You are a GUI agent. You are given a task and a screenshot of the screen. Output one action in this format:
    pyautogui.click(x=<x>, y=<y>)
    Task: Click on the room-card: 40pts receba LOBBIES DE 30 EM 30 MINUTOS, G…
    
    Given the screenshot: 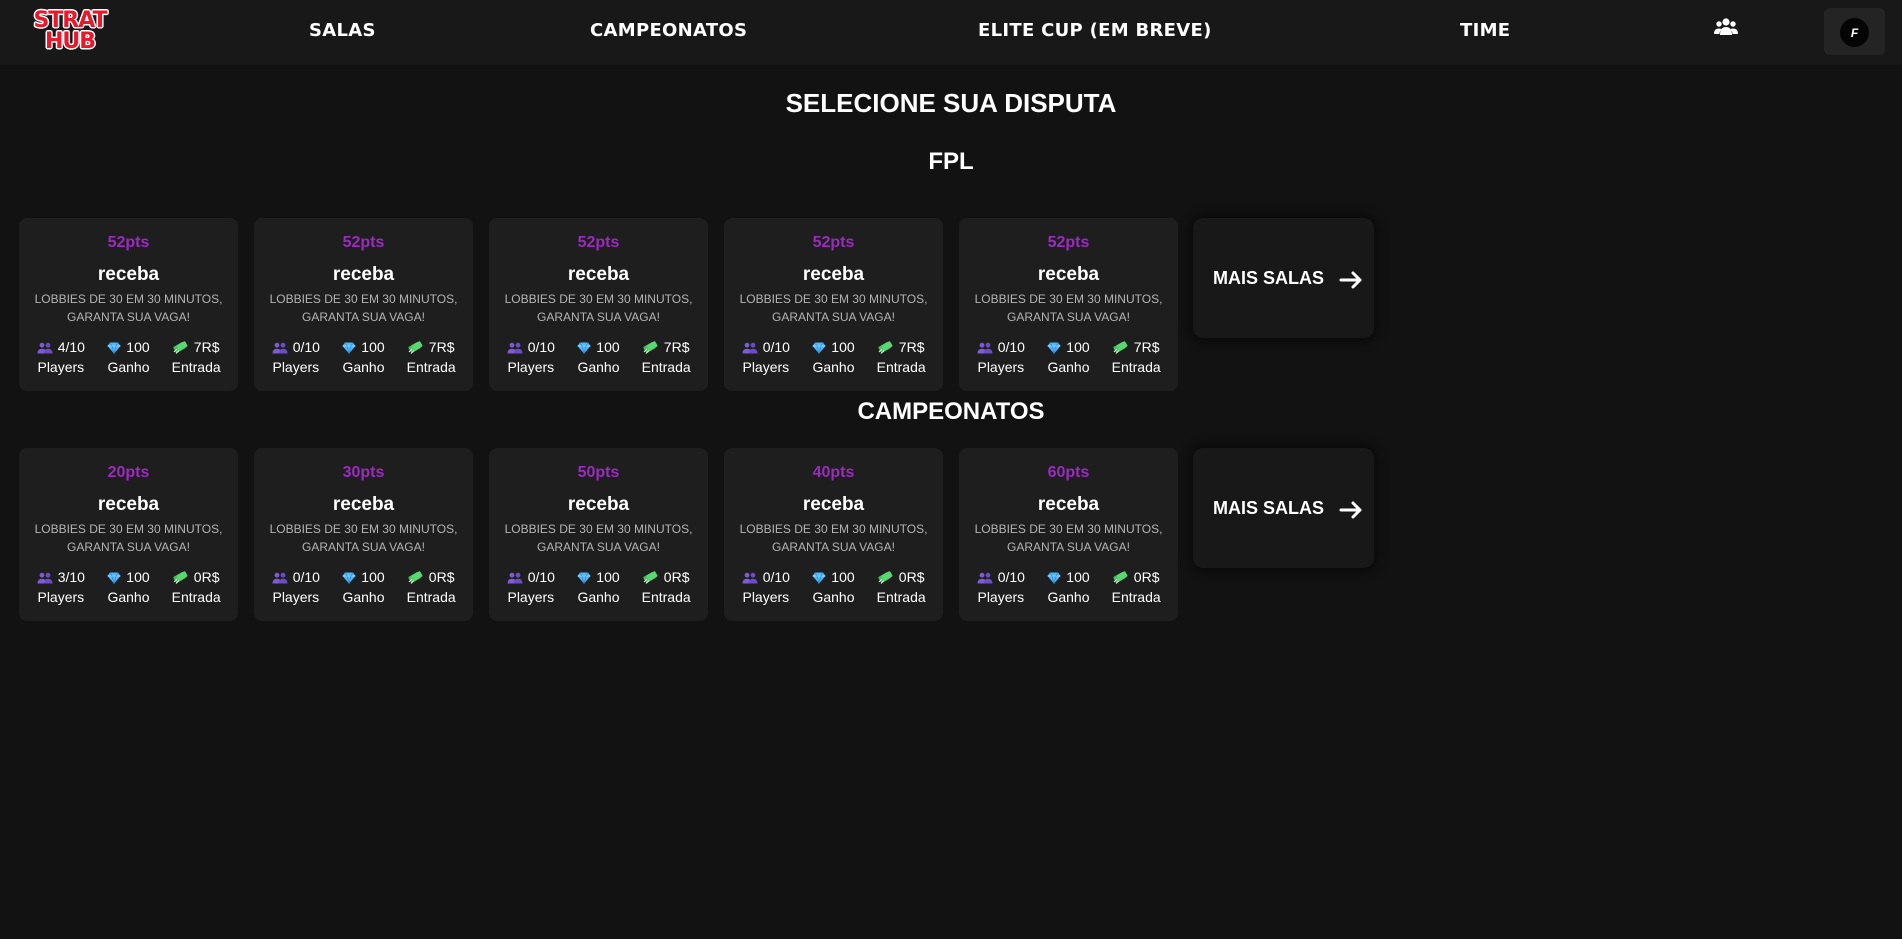 What is the action you would take?
    pyautogui.click(x=833, y=534)
    